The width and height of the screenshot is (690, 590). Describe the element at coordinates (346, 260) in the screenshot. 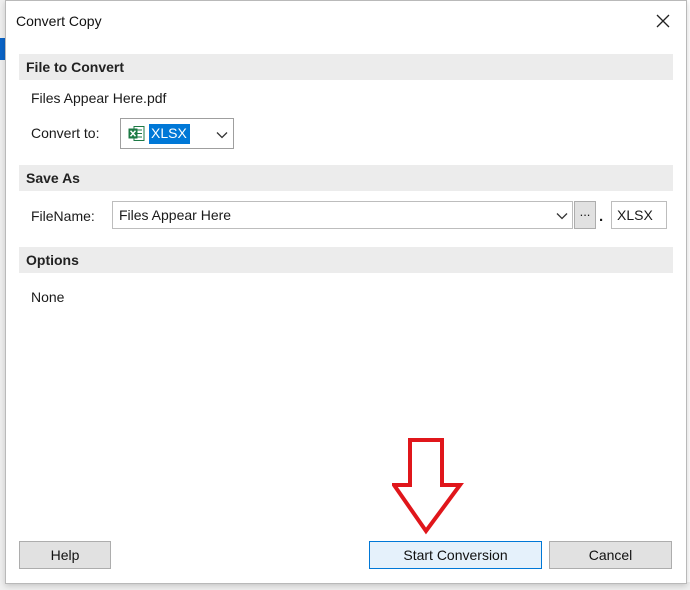

I see `section-header-options: Options` at that location.